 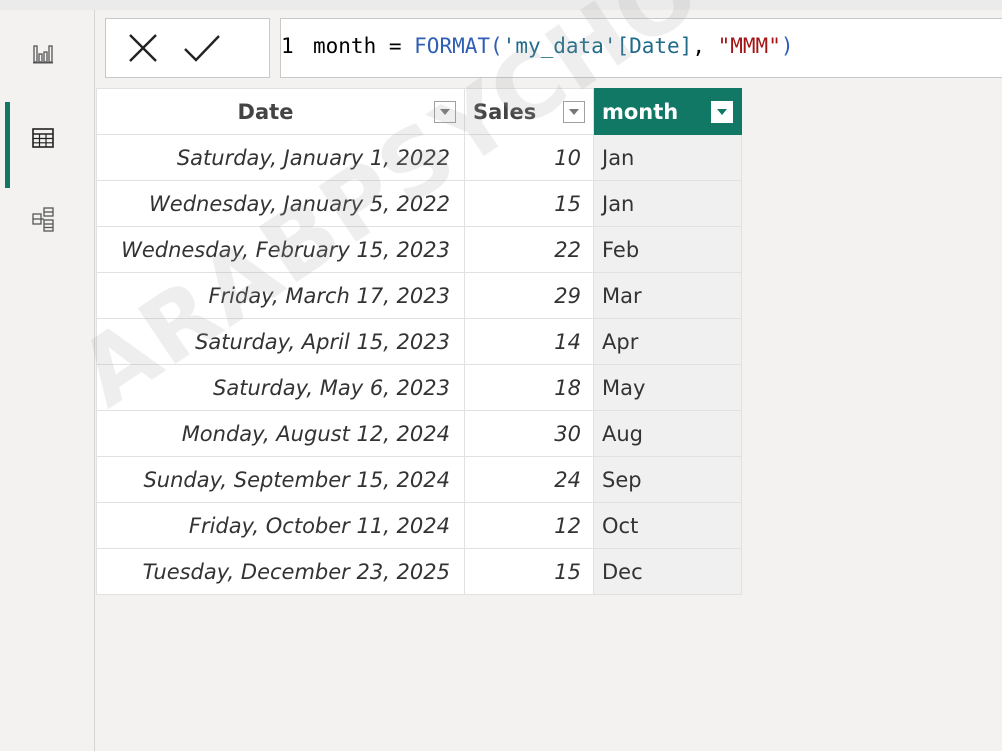 I want to click on cell-date: Monday, August 12, 2024, so click(x=280, y=433).